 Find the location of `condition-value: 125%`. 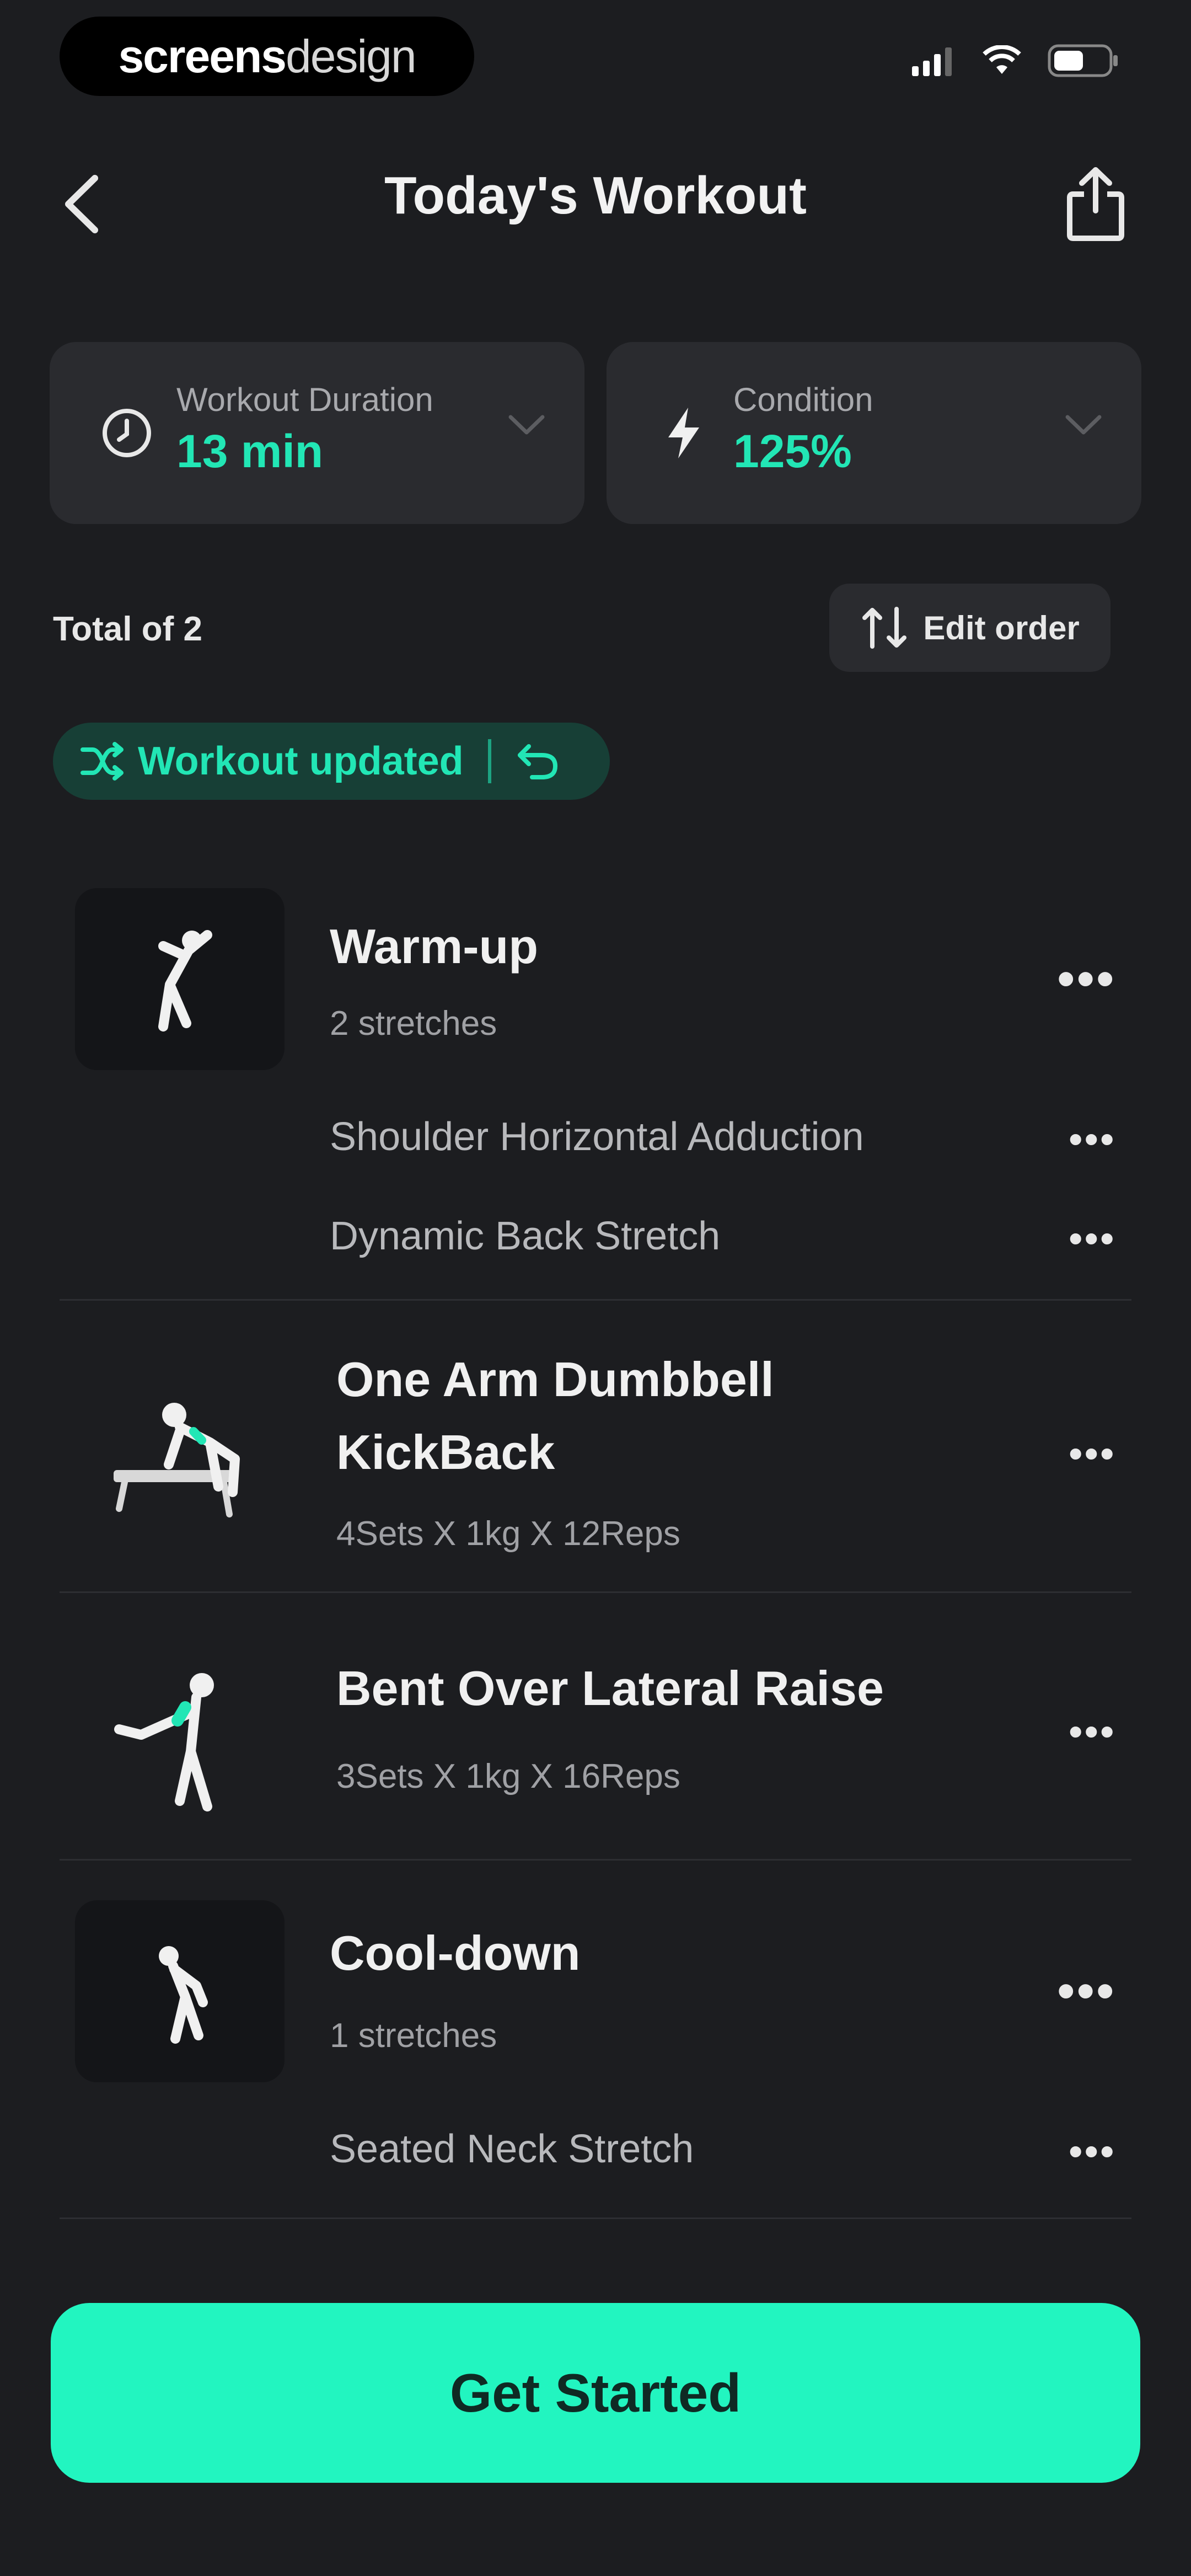

condition-value: 125% is located at coordinates (792, 451).